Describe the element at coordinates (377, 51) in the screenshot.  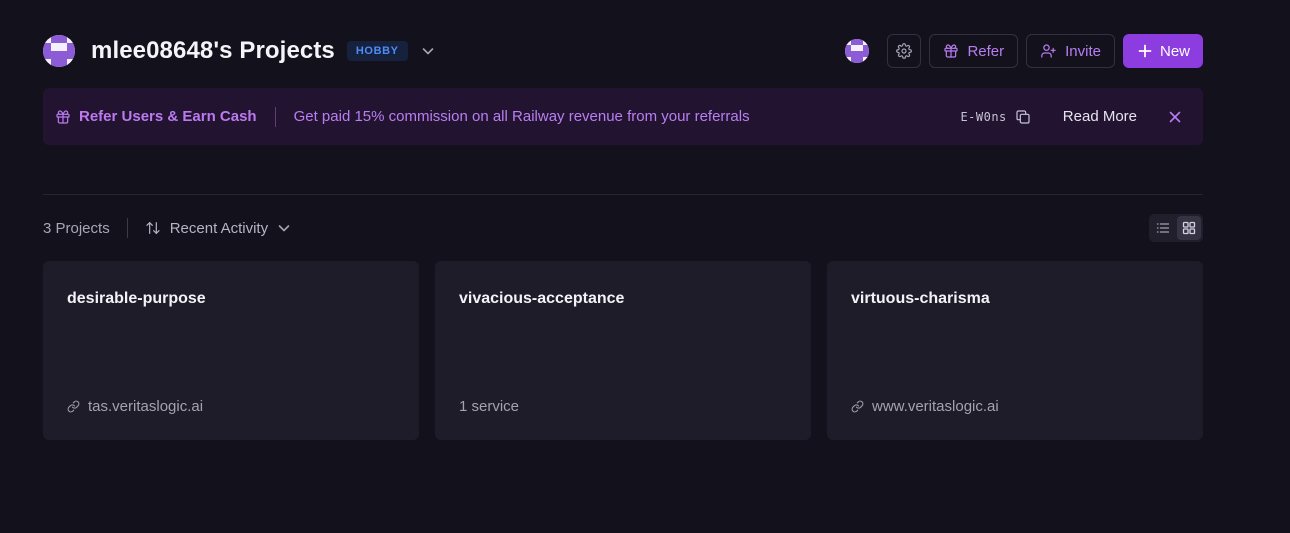
I see `plan-badge: HOBBY` at that location.